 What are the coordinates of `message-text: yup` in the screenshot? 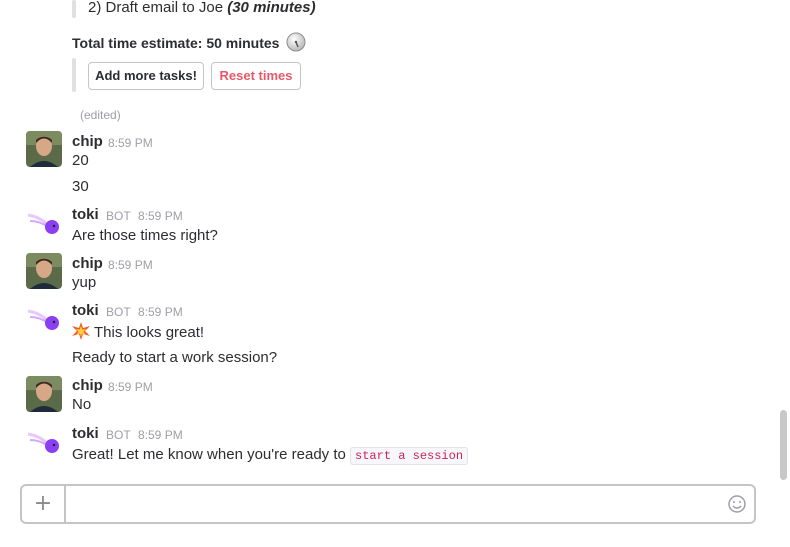 It's located at (84, 282).